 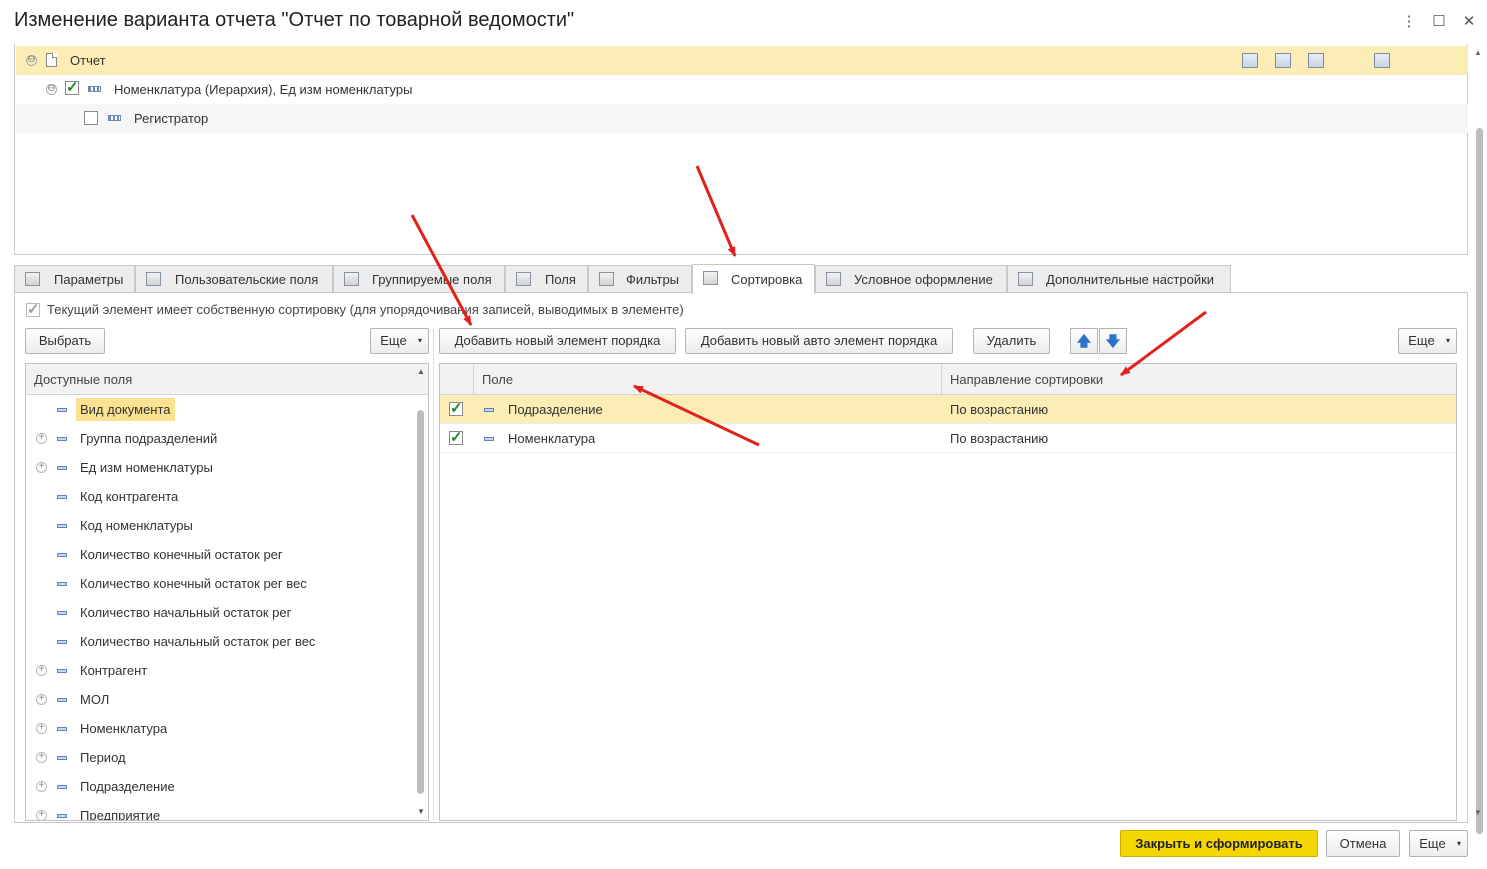 I want to click on tab-grouped-fields: Группируемые поля, so click(x=419, y=278).